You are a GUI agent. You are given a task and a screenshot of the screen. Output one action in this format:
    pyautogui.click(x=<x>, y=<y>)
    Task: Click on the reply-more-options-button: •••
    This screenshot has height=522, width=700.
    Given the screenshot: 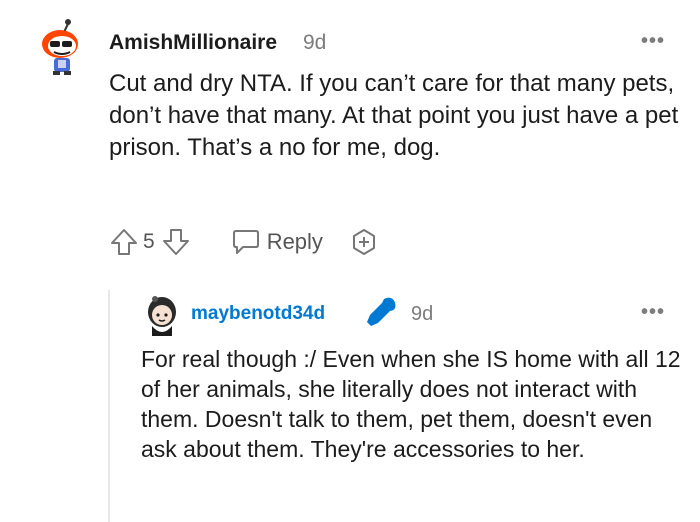 What is the action you would take?
    pyautogui.click(x=653, y=312)
    